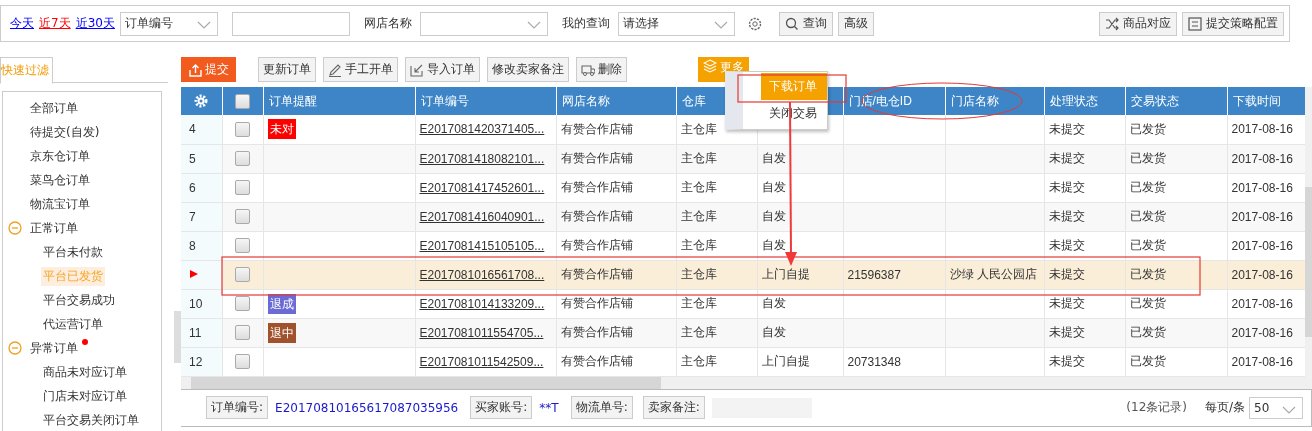 The width and height of the screenshot is (1312, 431). I want to click on vertical-scrollbar, so click(1308, 238).